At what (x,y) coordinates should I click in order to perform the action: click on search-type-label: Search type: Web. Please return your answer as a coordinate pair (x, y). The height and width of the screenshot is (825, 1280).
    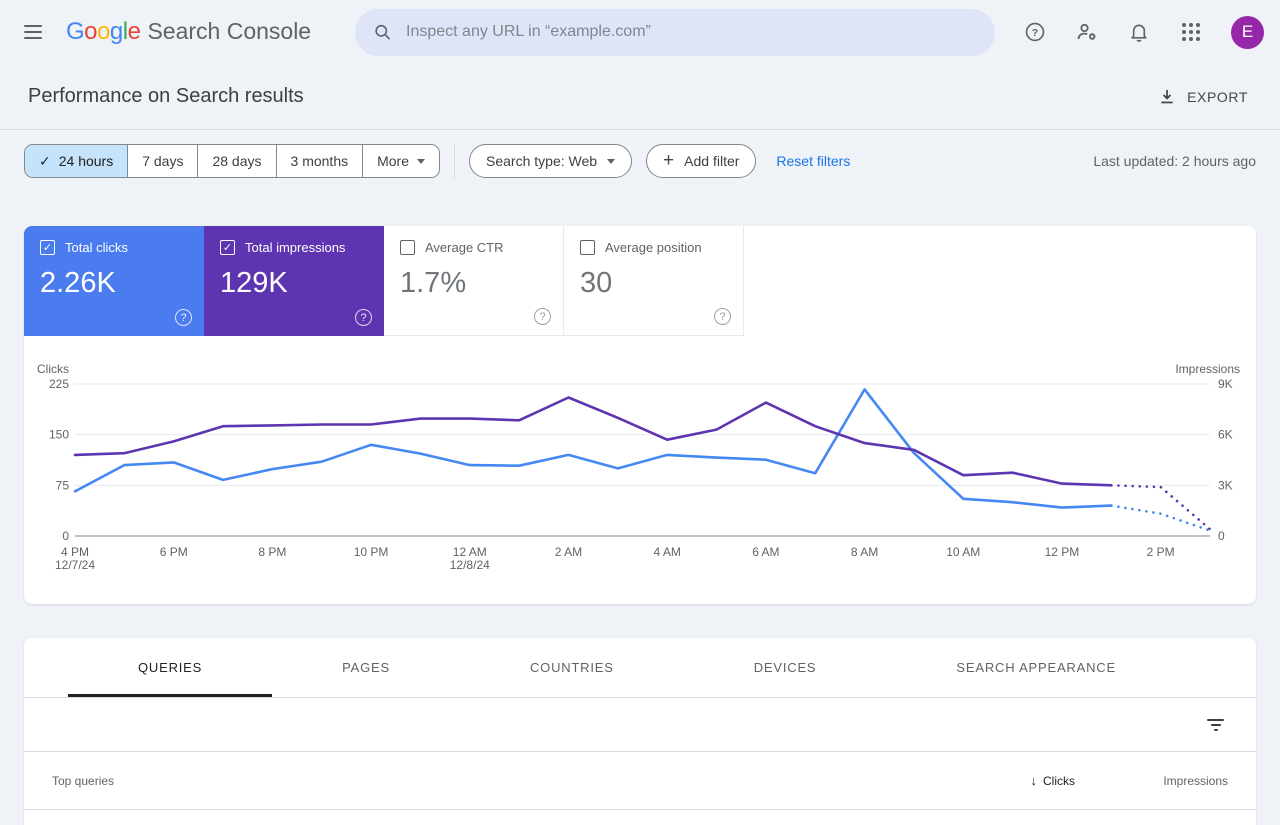
    Looking at the image, I should click on (542, 161).